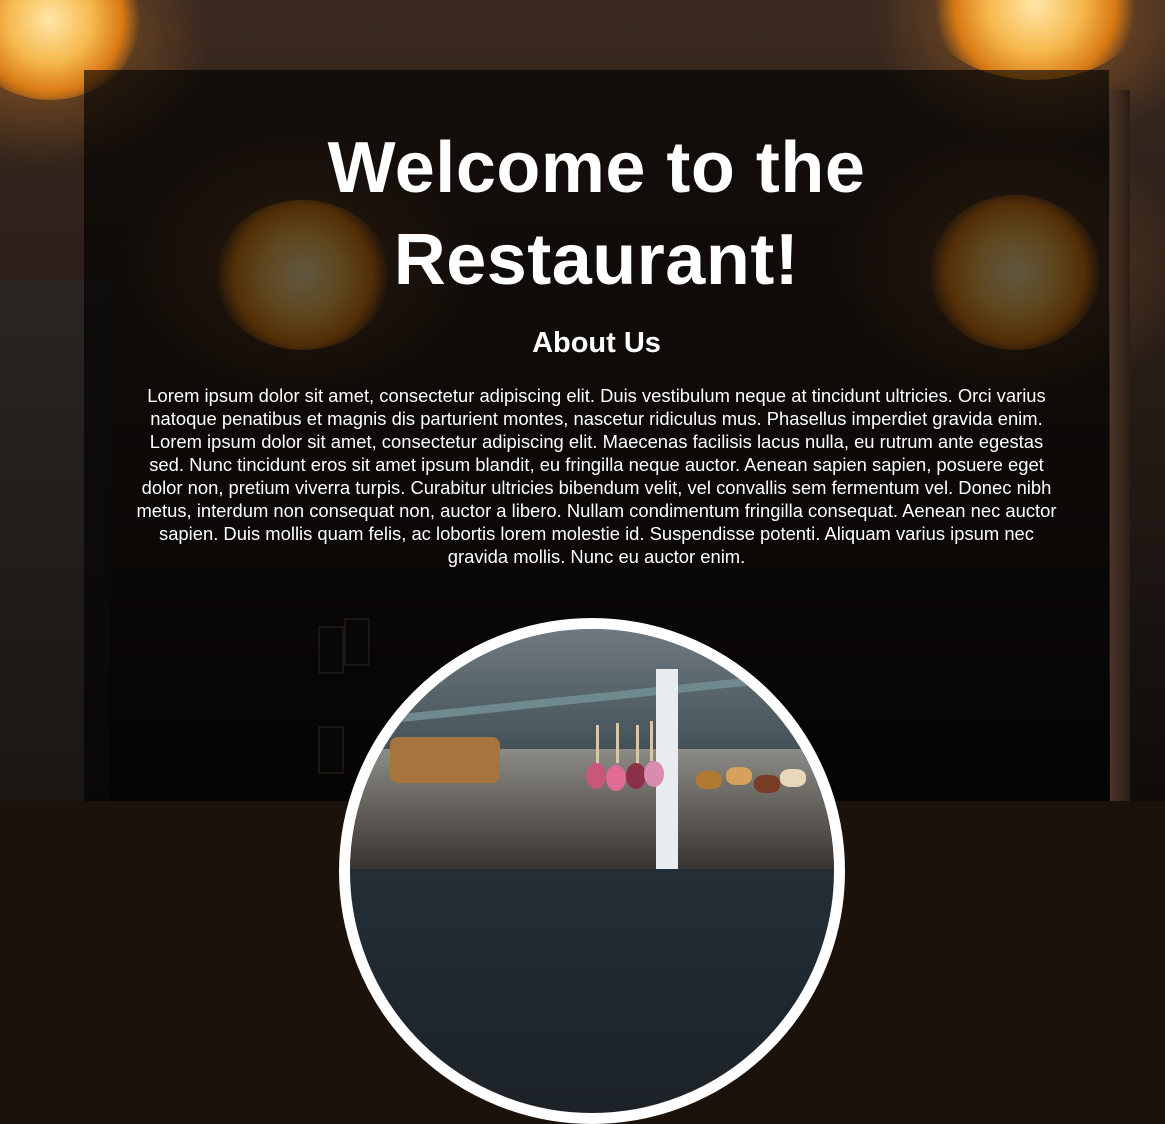 The height and width of the screenshot is (1124, 1165). Describe the element at coordinates (596, 168) in the screenshot. I see `page-title-line-1: Welcome to the` at that location.